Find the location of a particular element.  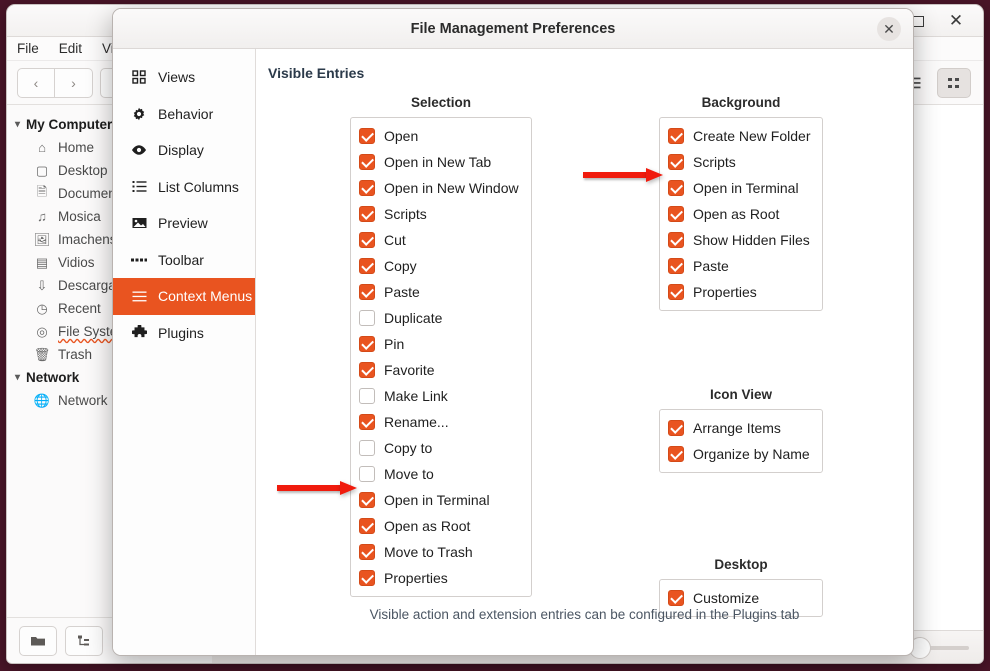

checkbox-row-bg-open-as-root: Open as Root is located at coordinates (741, 214).